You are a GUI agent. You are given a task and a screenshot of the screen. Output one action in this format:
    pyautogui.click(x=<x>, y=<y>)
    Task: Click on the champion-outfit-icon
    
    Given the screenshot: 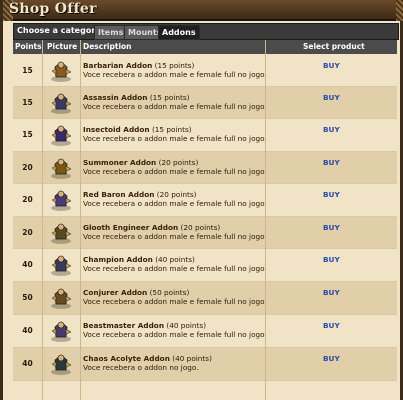 What is the action you would take?
    pyautogui.click(x=60, y=265)
    